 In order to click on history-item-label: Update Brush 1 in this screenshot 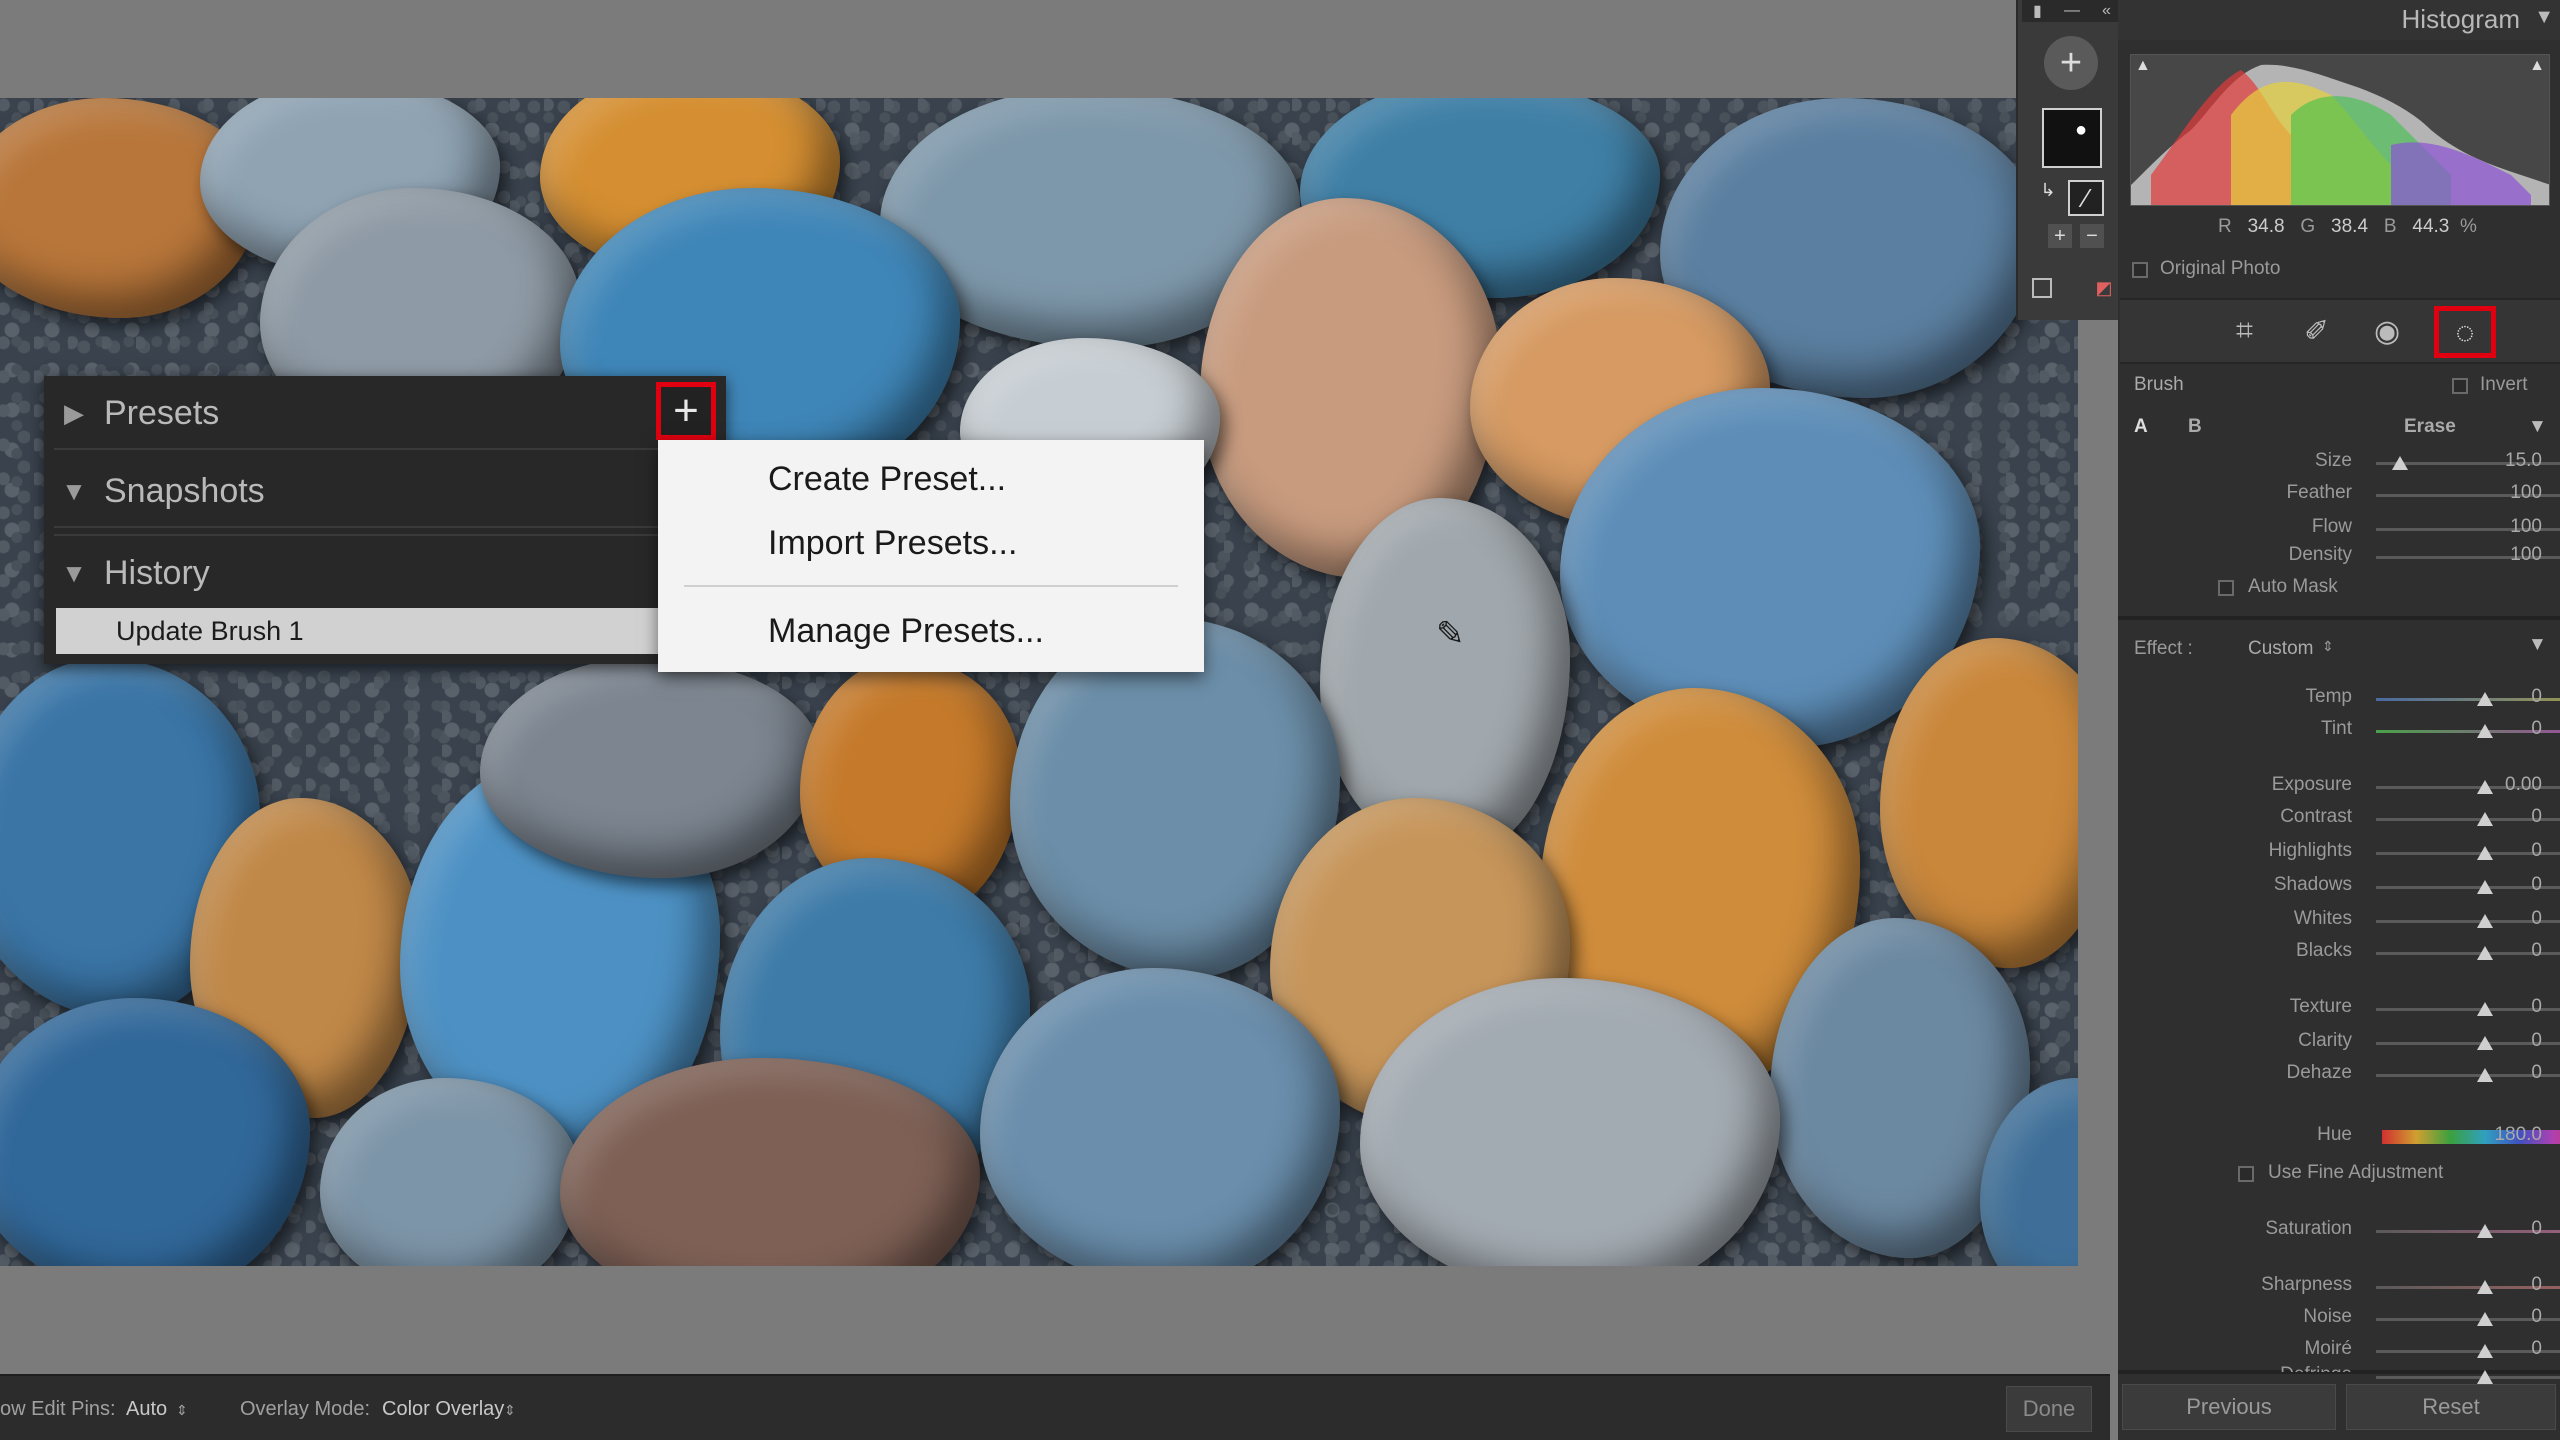, I will do `click(210, 630)`.